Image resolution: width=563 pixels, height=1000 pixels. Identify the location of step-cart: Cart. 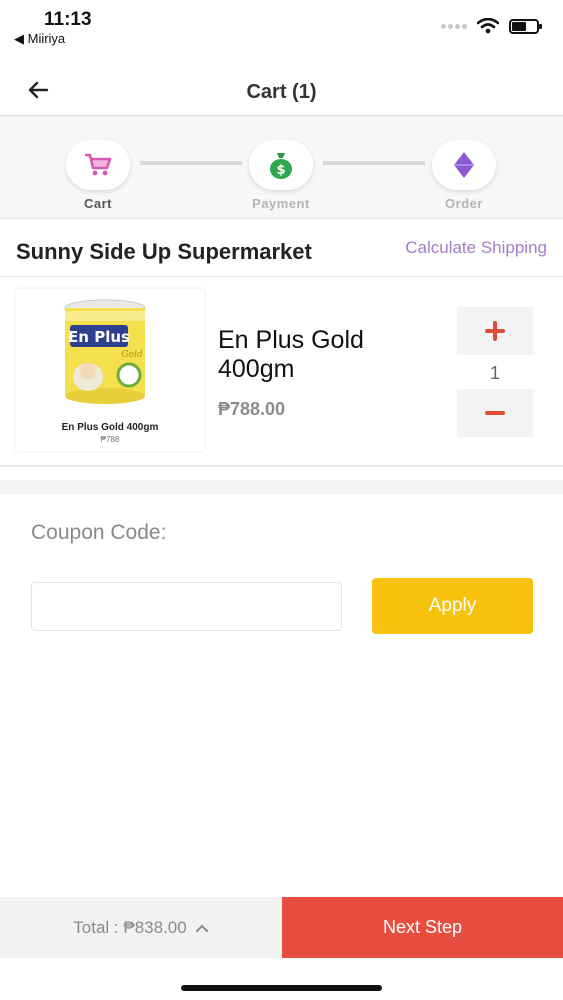
(98, 175).